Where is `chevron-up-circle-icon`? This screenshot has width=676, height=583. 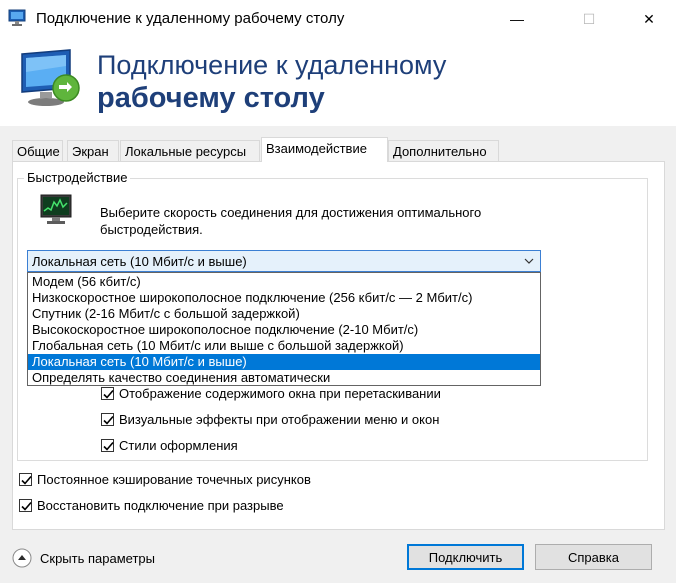
chevron-up-circle-icon is located at coordinates (22, 558).